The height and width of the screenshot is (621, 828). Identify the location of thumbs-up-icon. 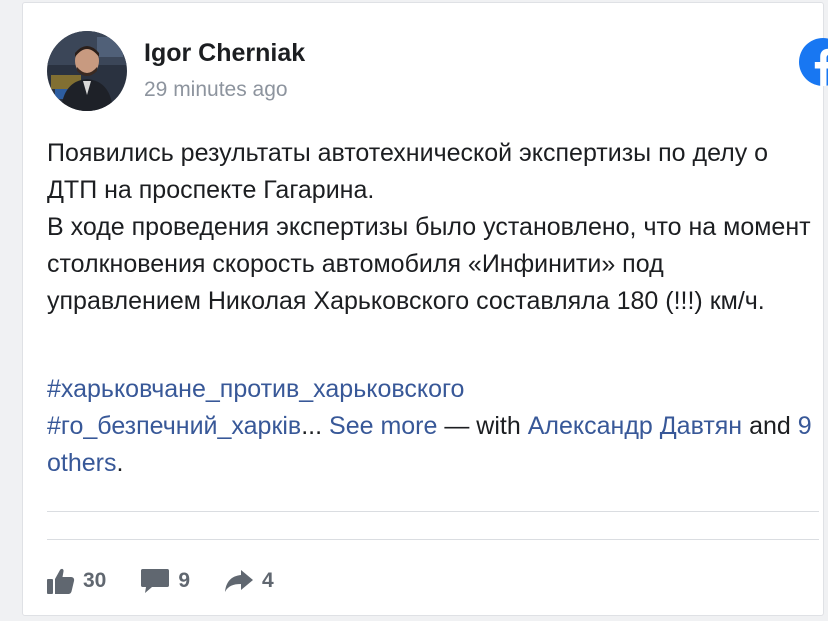
(61, 581).